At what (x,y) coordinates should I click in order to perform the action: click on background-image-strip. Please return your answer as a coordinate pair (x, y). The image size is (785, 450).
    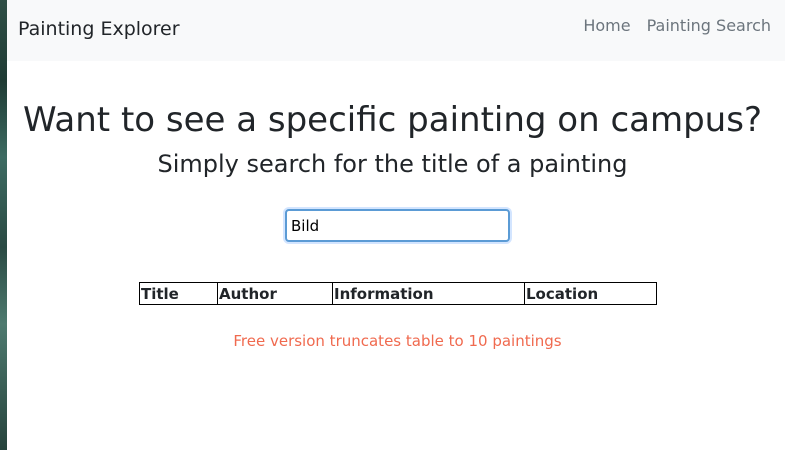
    Looking at the image, I should click on (3, 225).